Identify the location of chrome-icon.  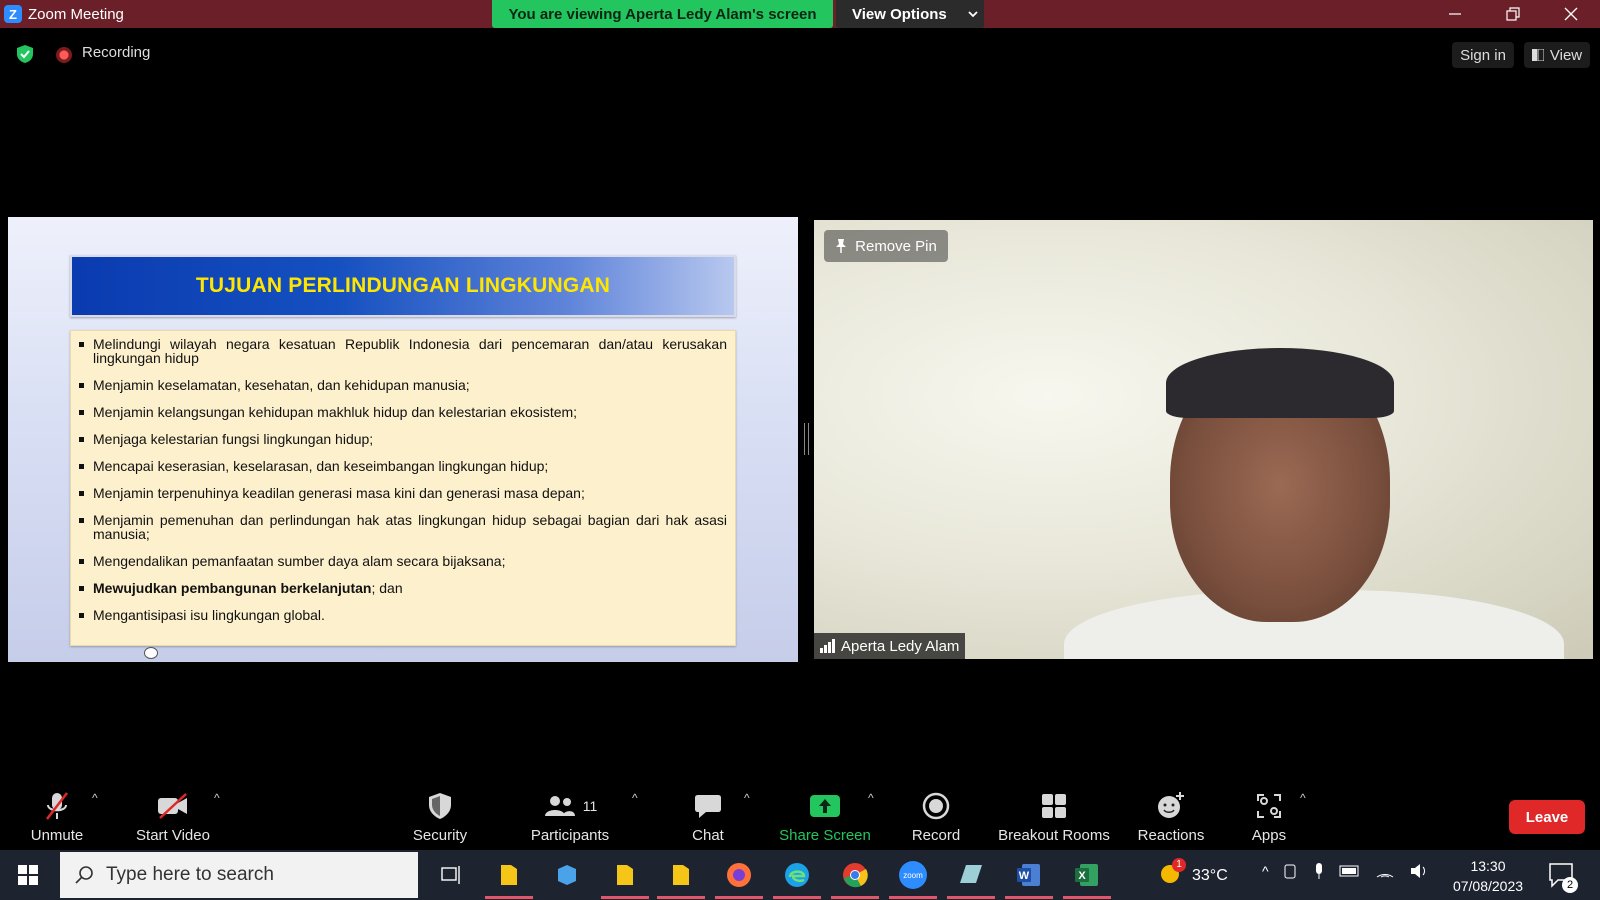
(855, 879).